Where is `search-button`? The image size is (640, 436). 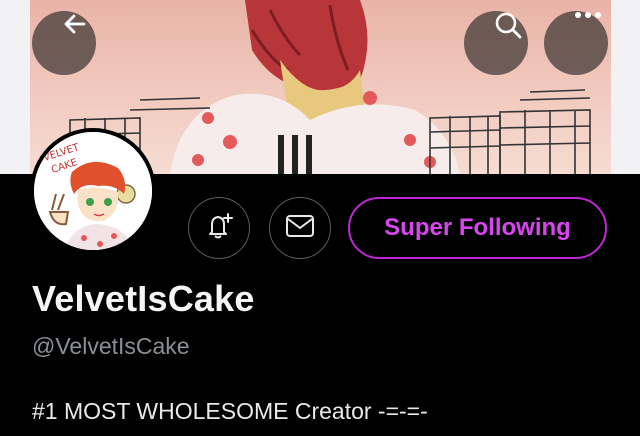
search-button is located at coordinates (496, 43).